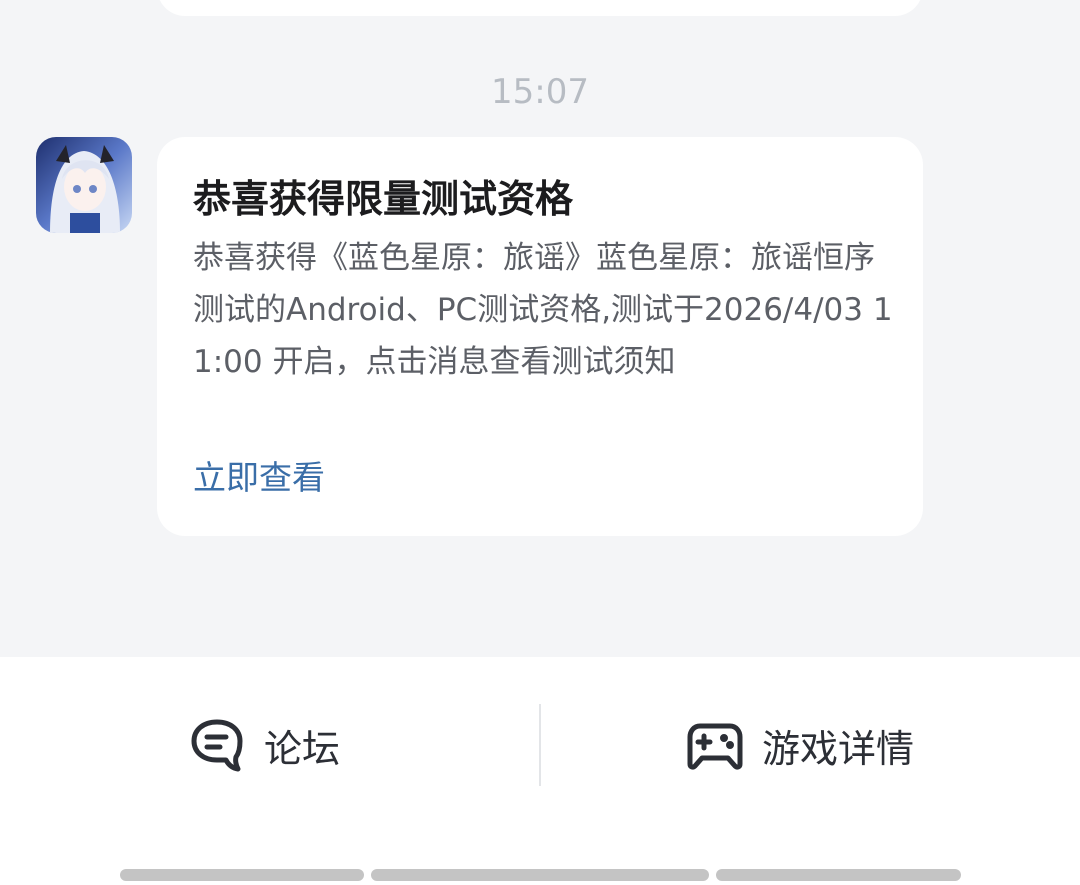  Describe the element at coordinates (540, 745) in the screenshot. I see `bottom-bar-divider` at that location.